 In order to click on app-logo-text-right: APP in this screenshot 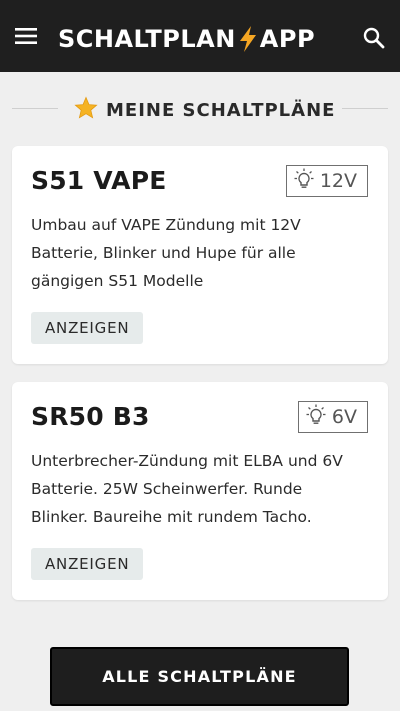, I will do `click(287, 39)`.